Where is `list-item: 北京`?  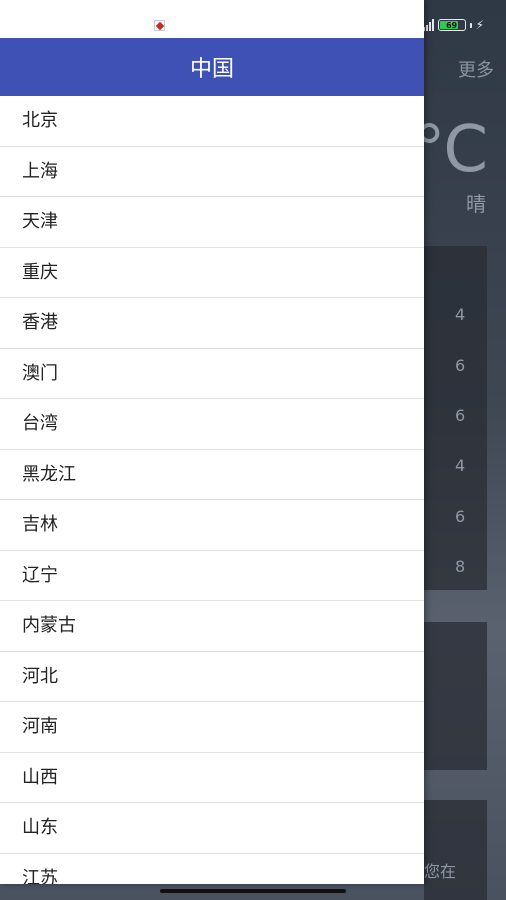 list-item: 北京 is located at coordinates (212, 121).